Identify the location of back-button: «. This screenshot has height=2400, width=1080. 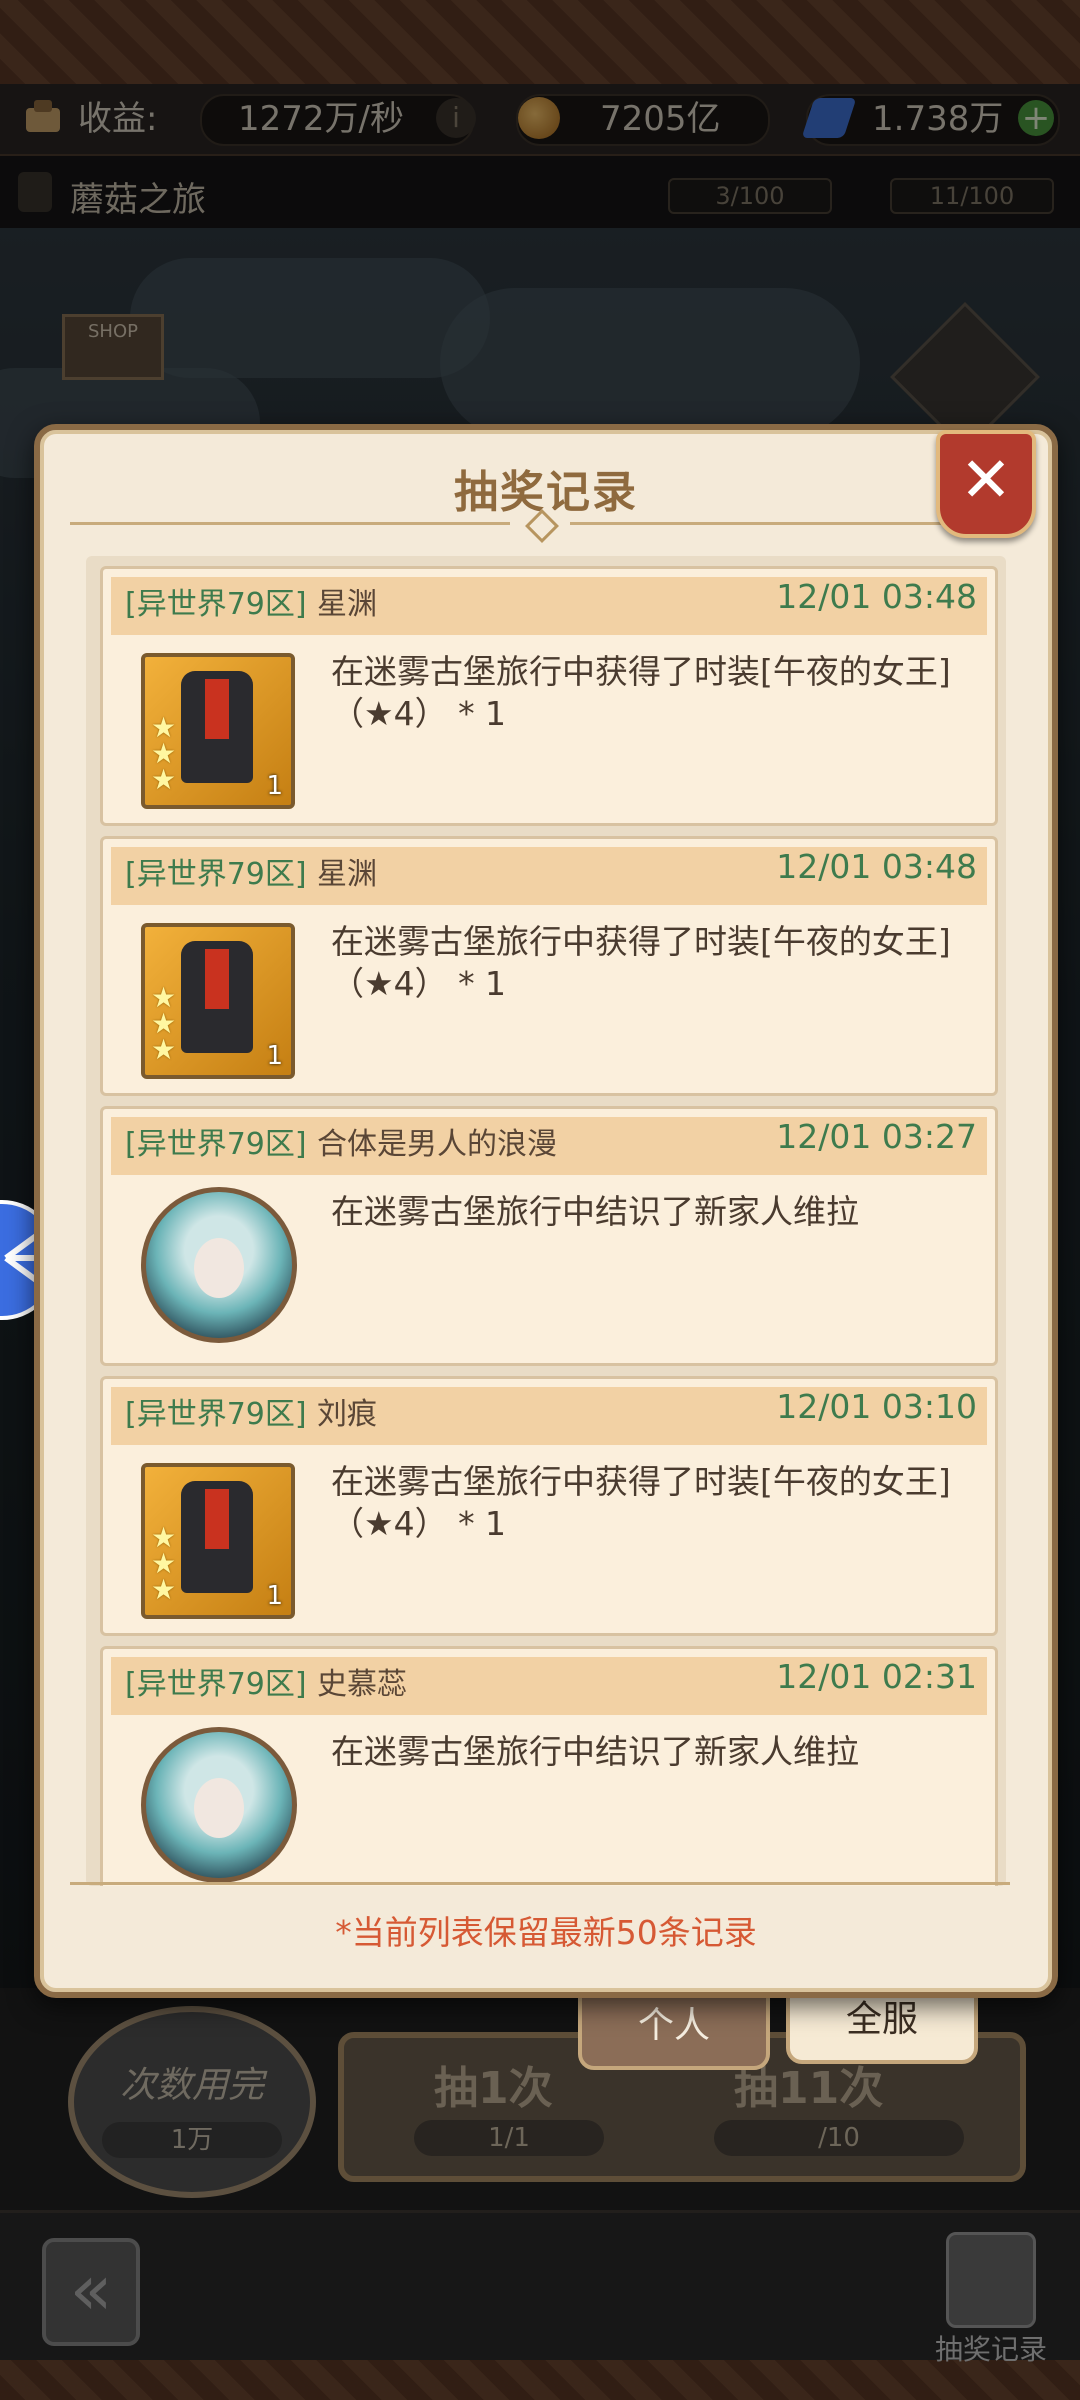
(91, 2292).